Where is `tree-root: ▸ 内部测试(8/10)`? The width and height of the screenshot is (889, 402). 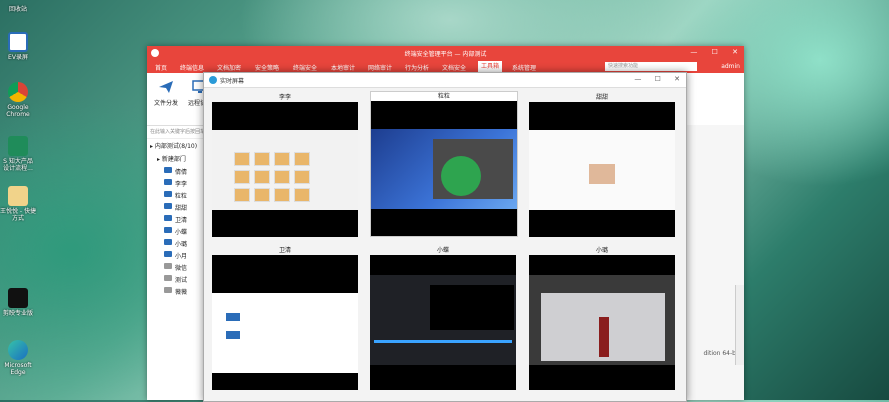
tree-root: ▸ 内部测试(8/10) is located at coordinates (178, 145).